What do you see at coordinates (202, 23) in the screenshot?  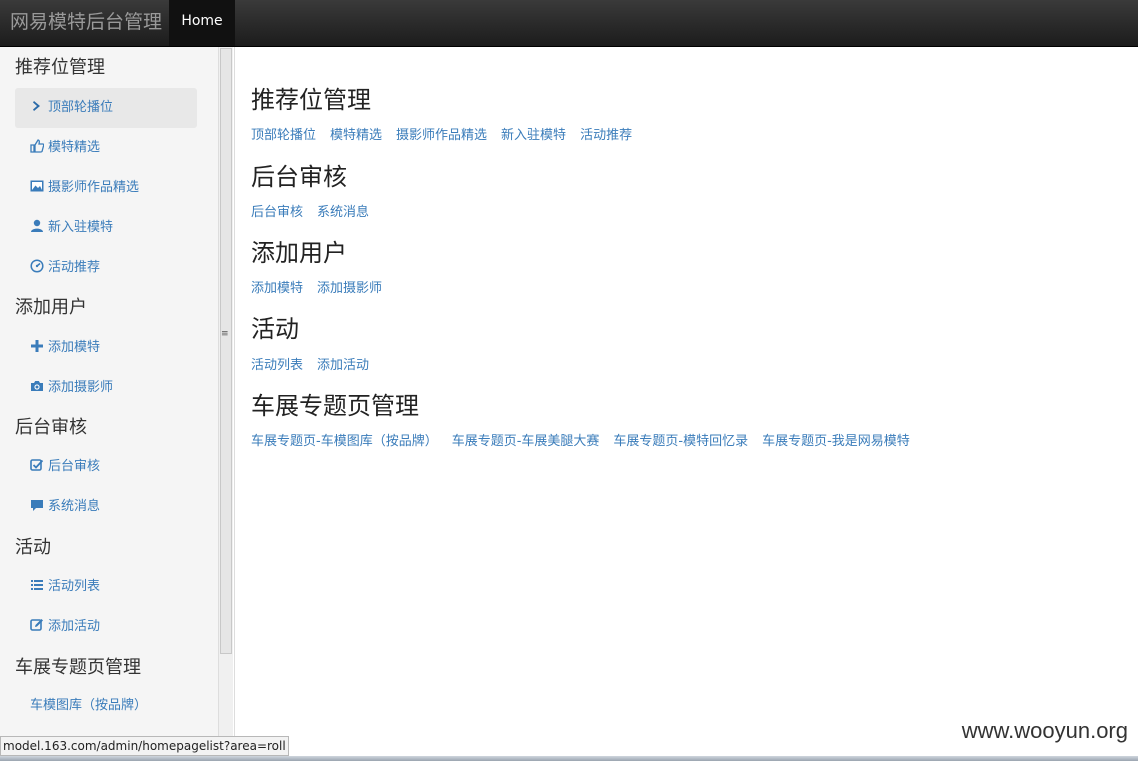 I see `nav-home-tab: Home` at bounding box center [202, 23].